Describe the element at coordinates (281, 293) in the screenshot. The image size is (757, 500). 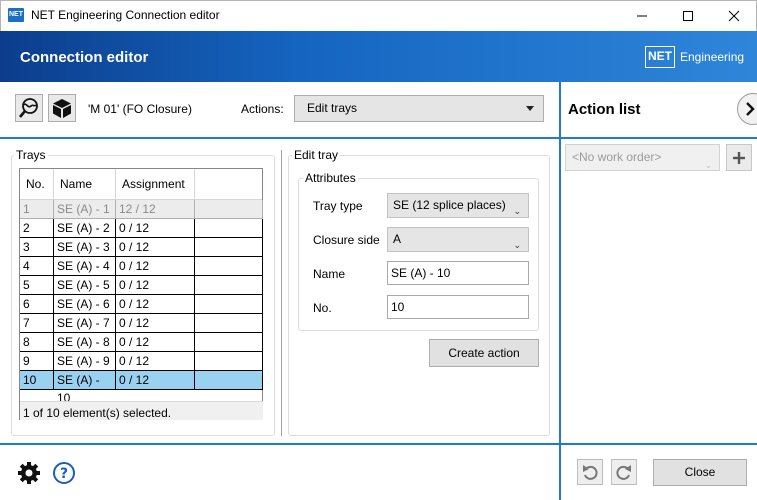
I see `pane-divider` at that location.